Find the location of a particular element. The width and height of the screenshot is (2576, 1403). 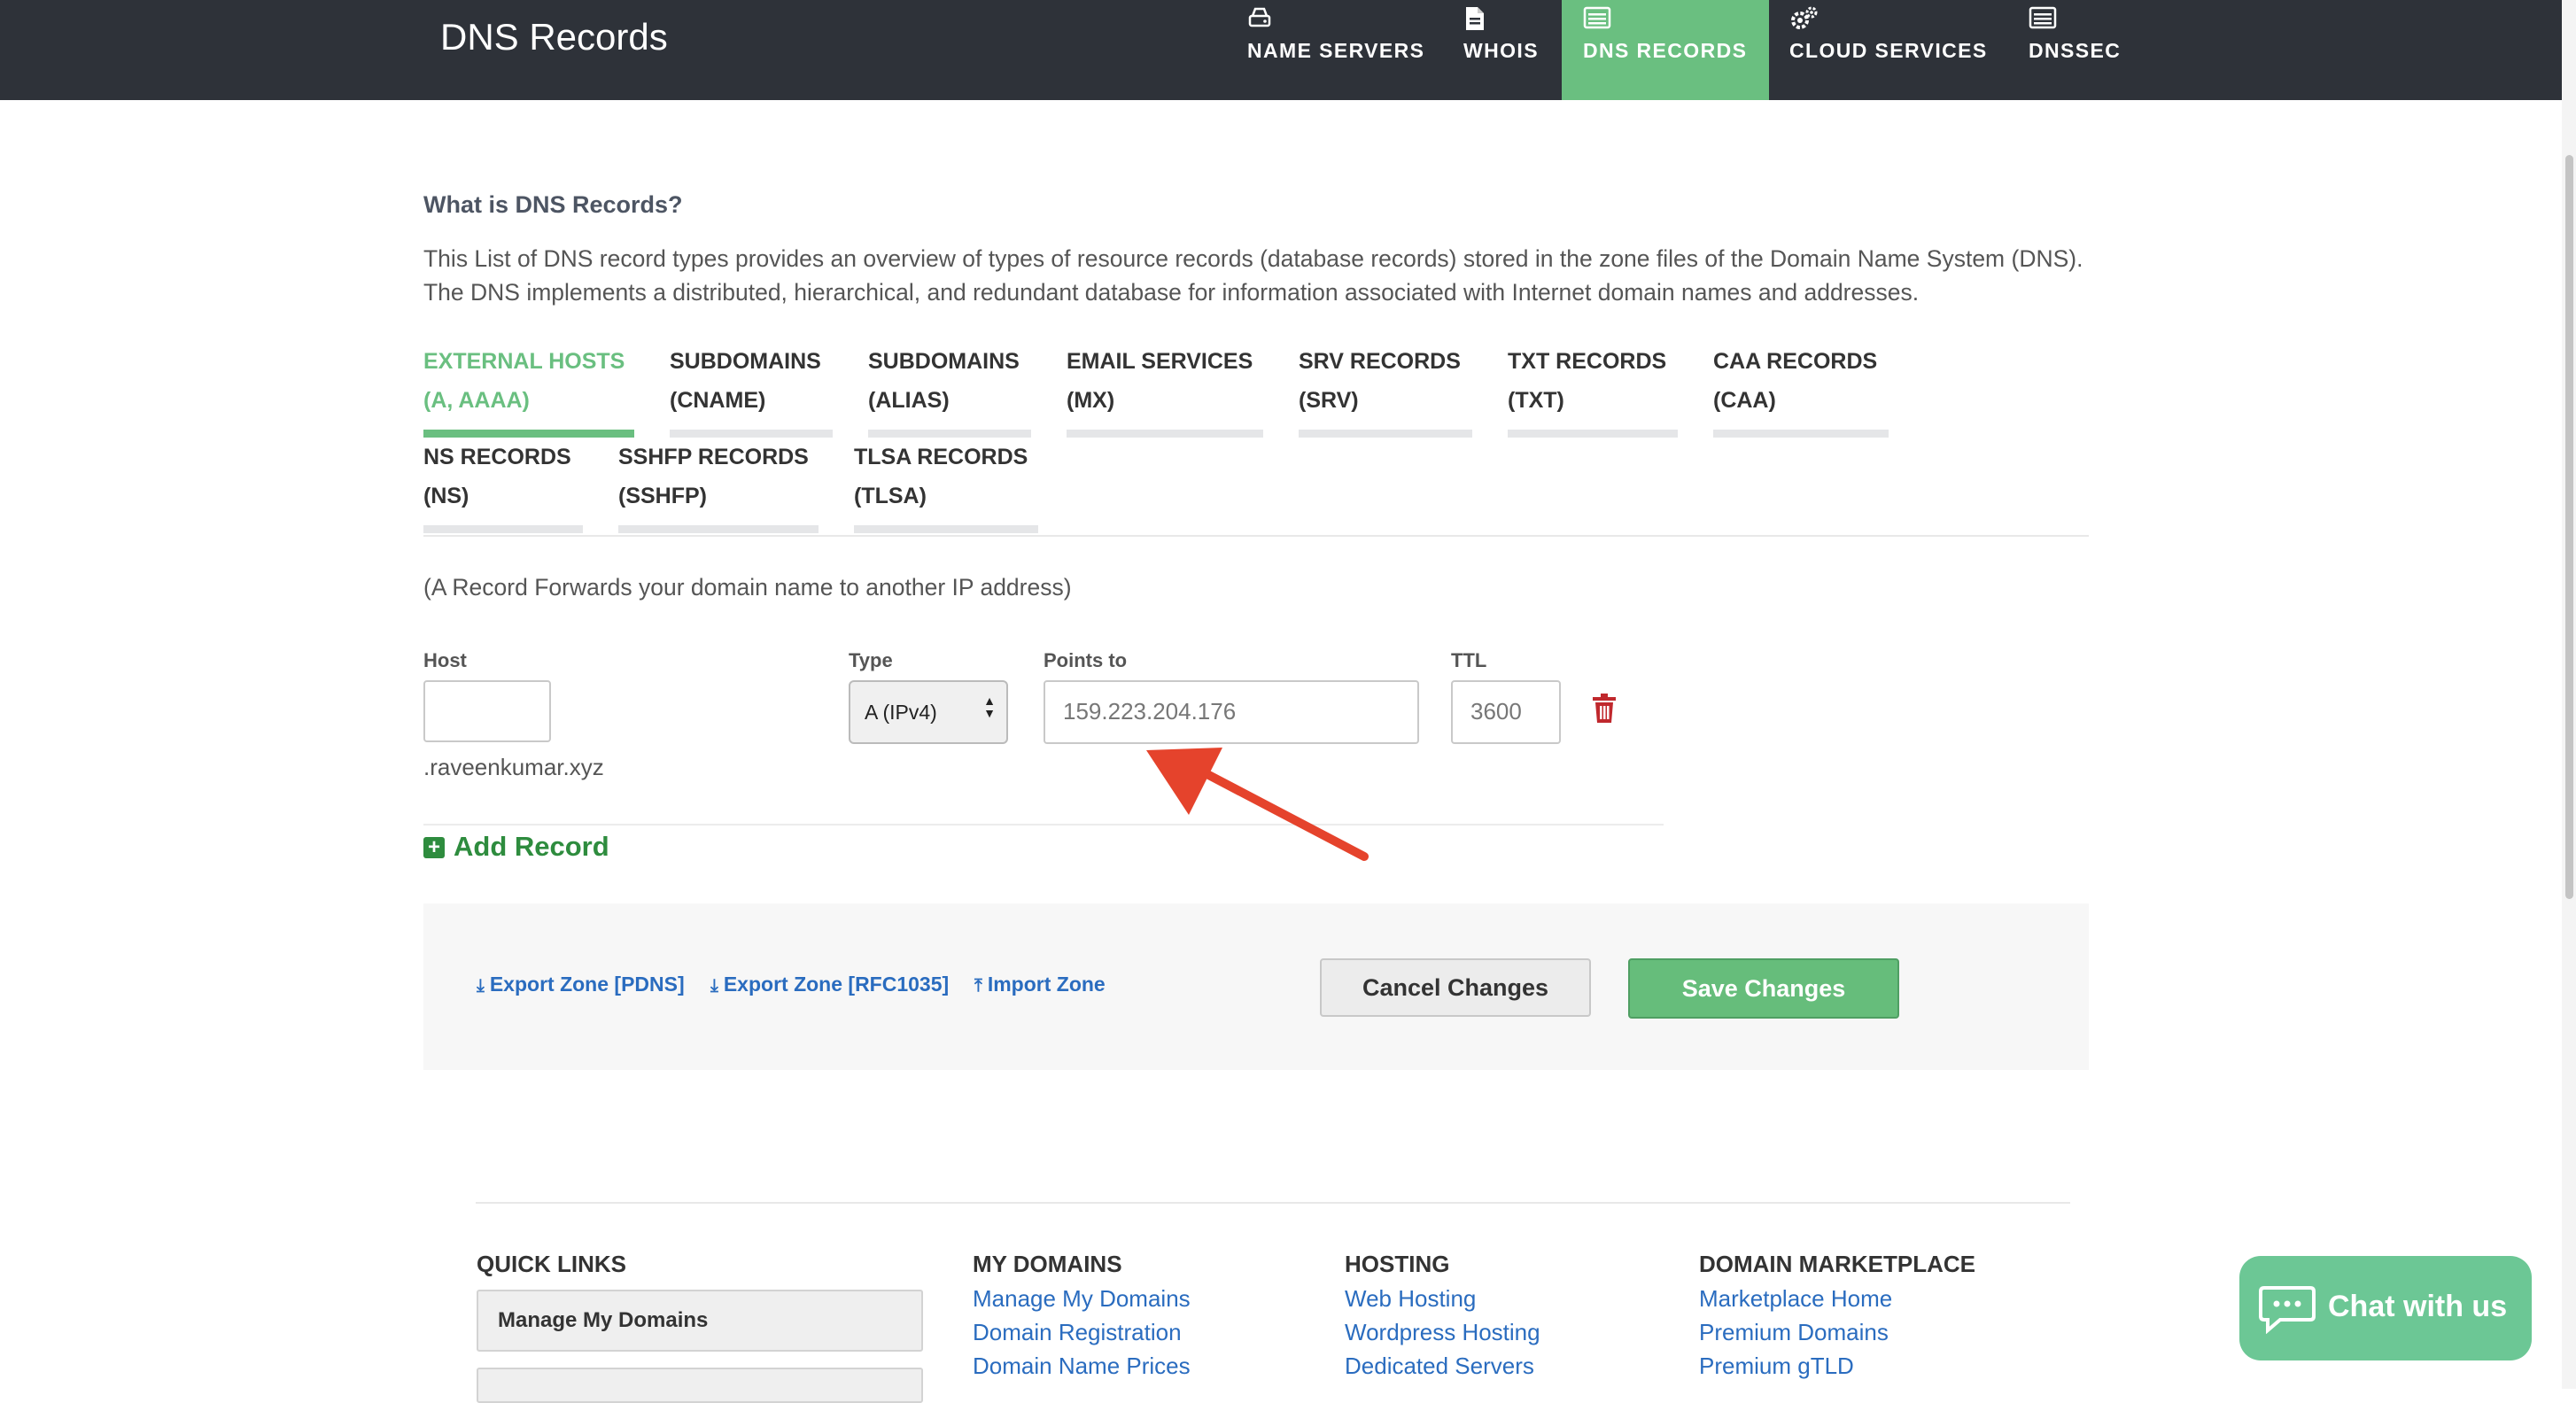

export-zone-pdns-link: ⤓ Export Zone [PDNS] is located at coordinates (581, 984).